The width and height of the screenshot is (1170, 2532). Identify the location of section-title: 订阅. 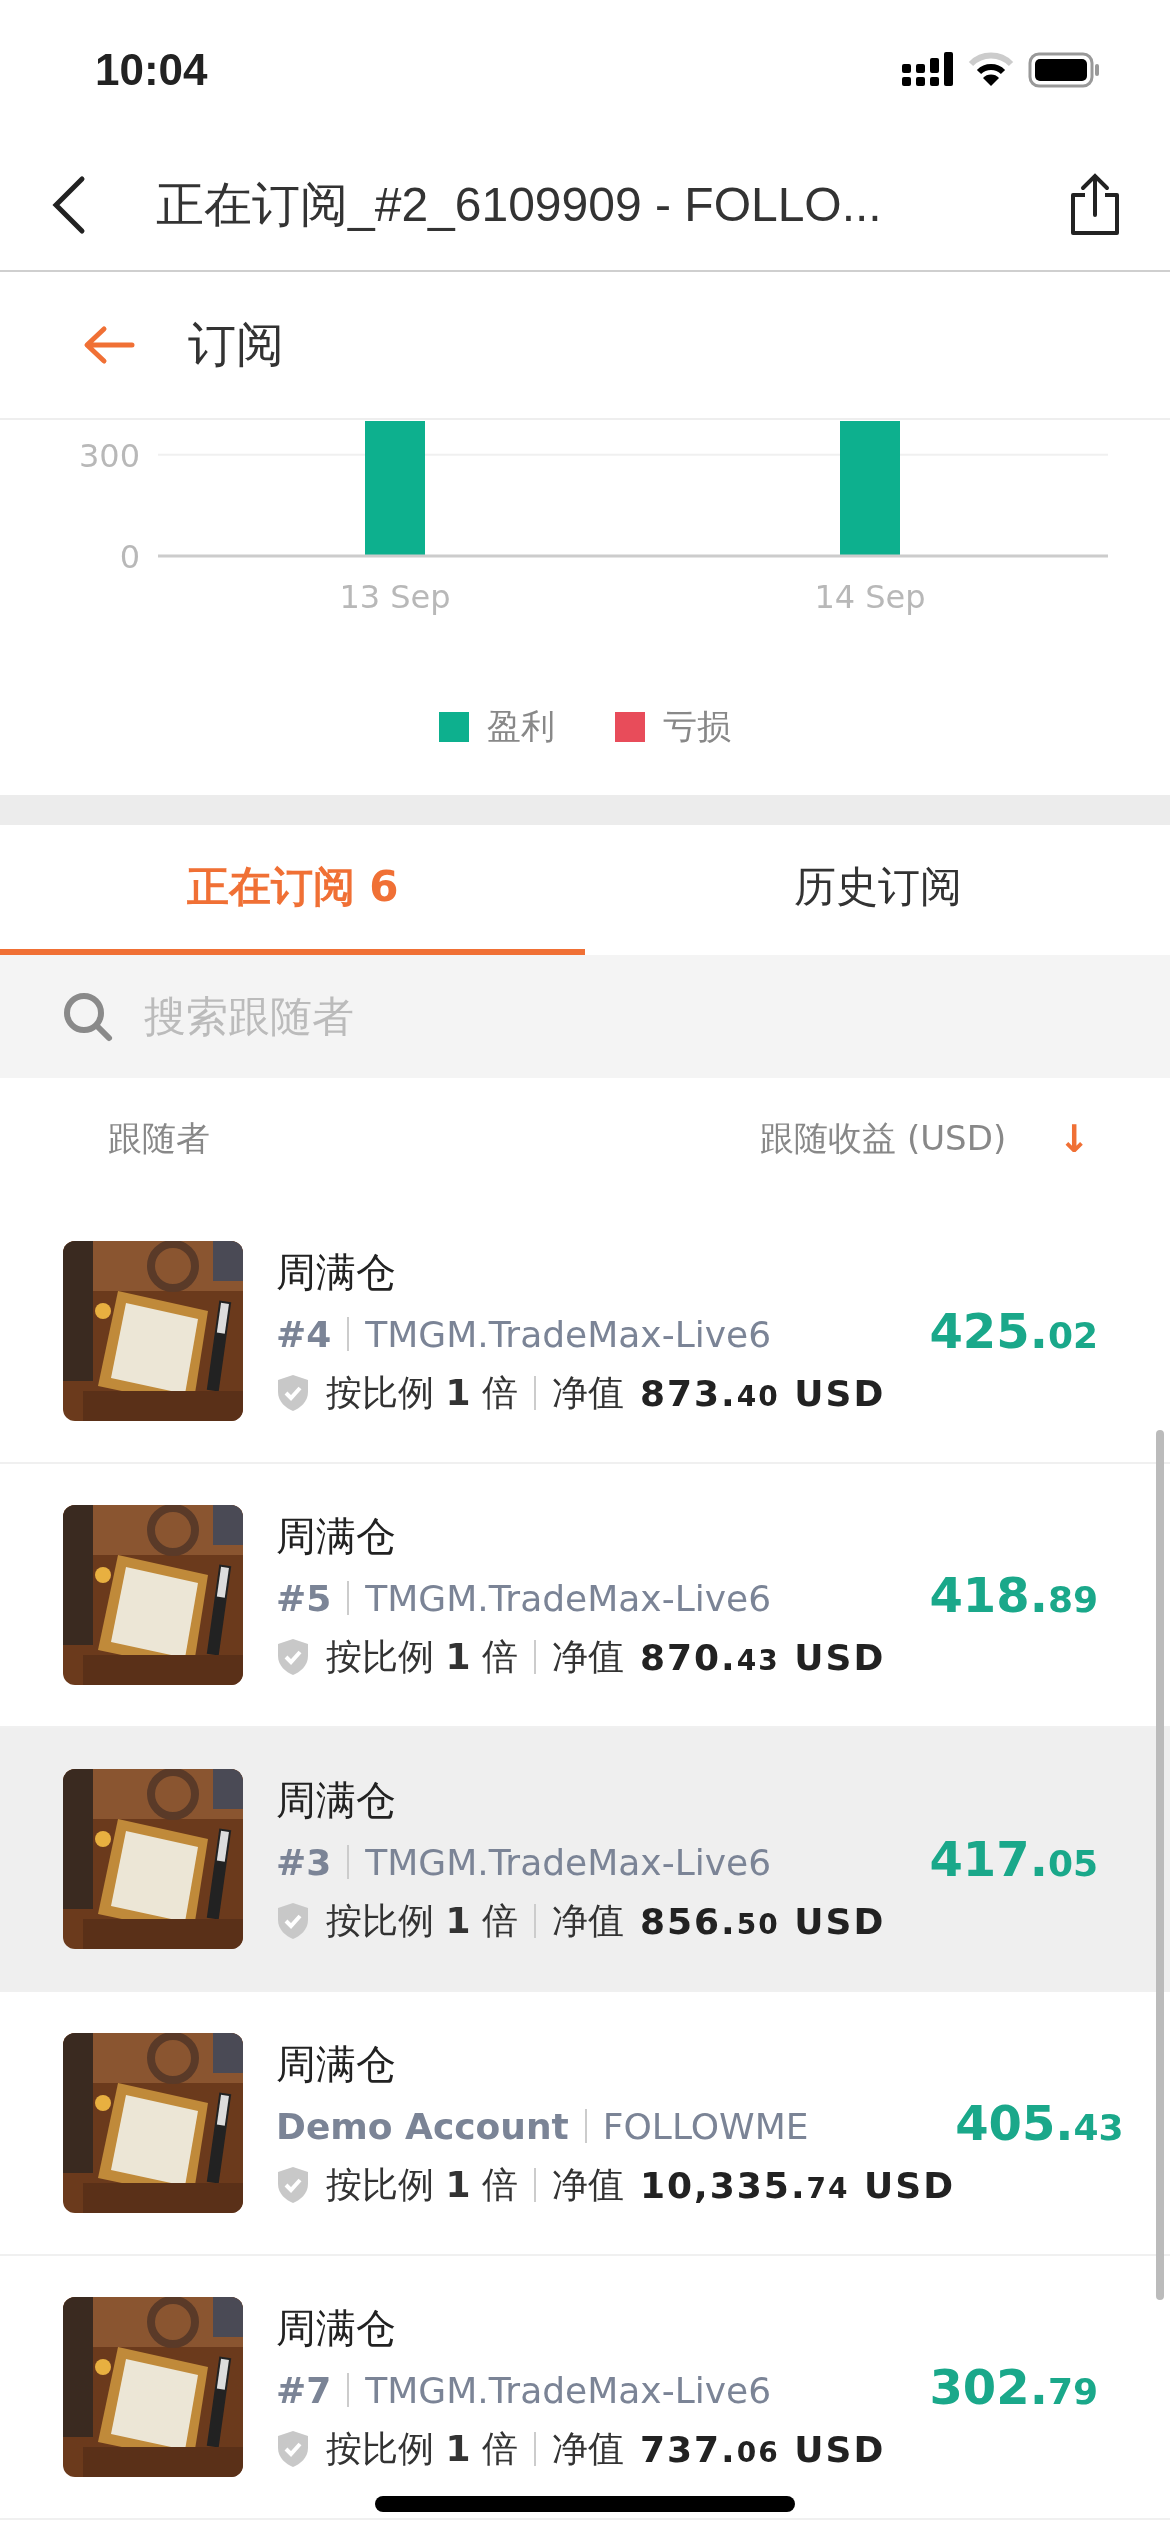
(236, 344).